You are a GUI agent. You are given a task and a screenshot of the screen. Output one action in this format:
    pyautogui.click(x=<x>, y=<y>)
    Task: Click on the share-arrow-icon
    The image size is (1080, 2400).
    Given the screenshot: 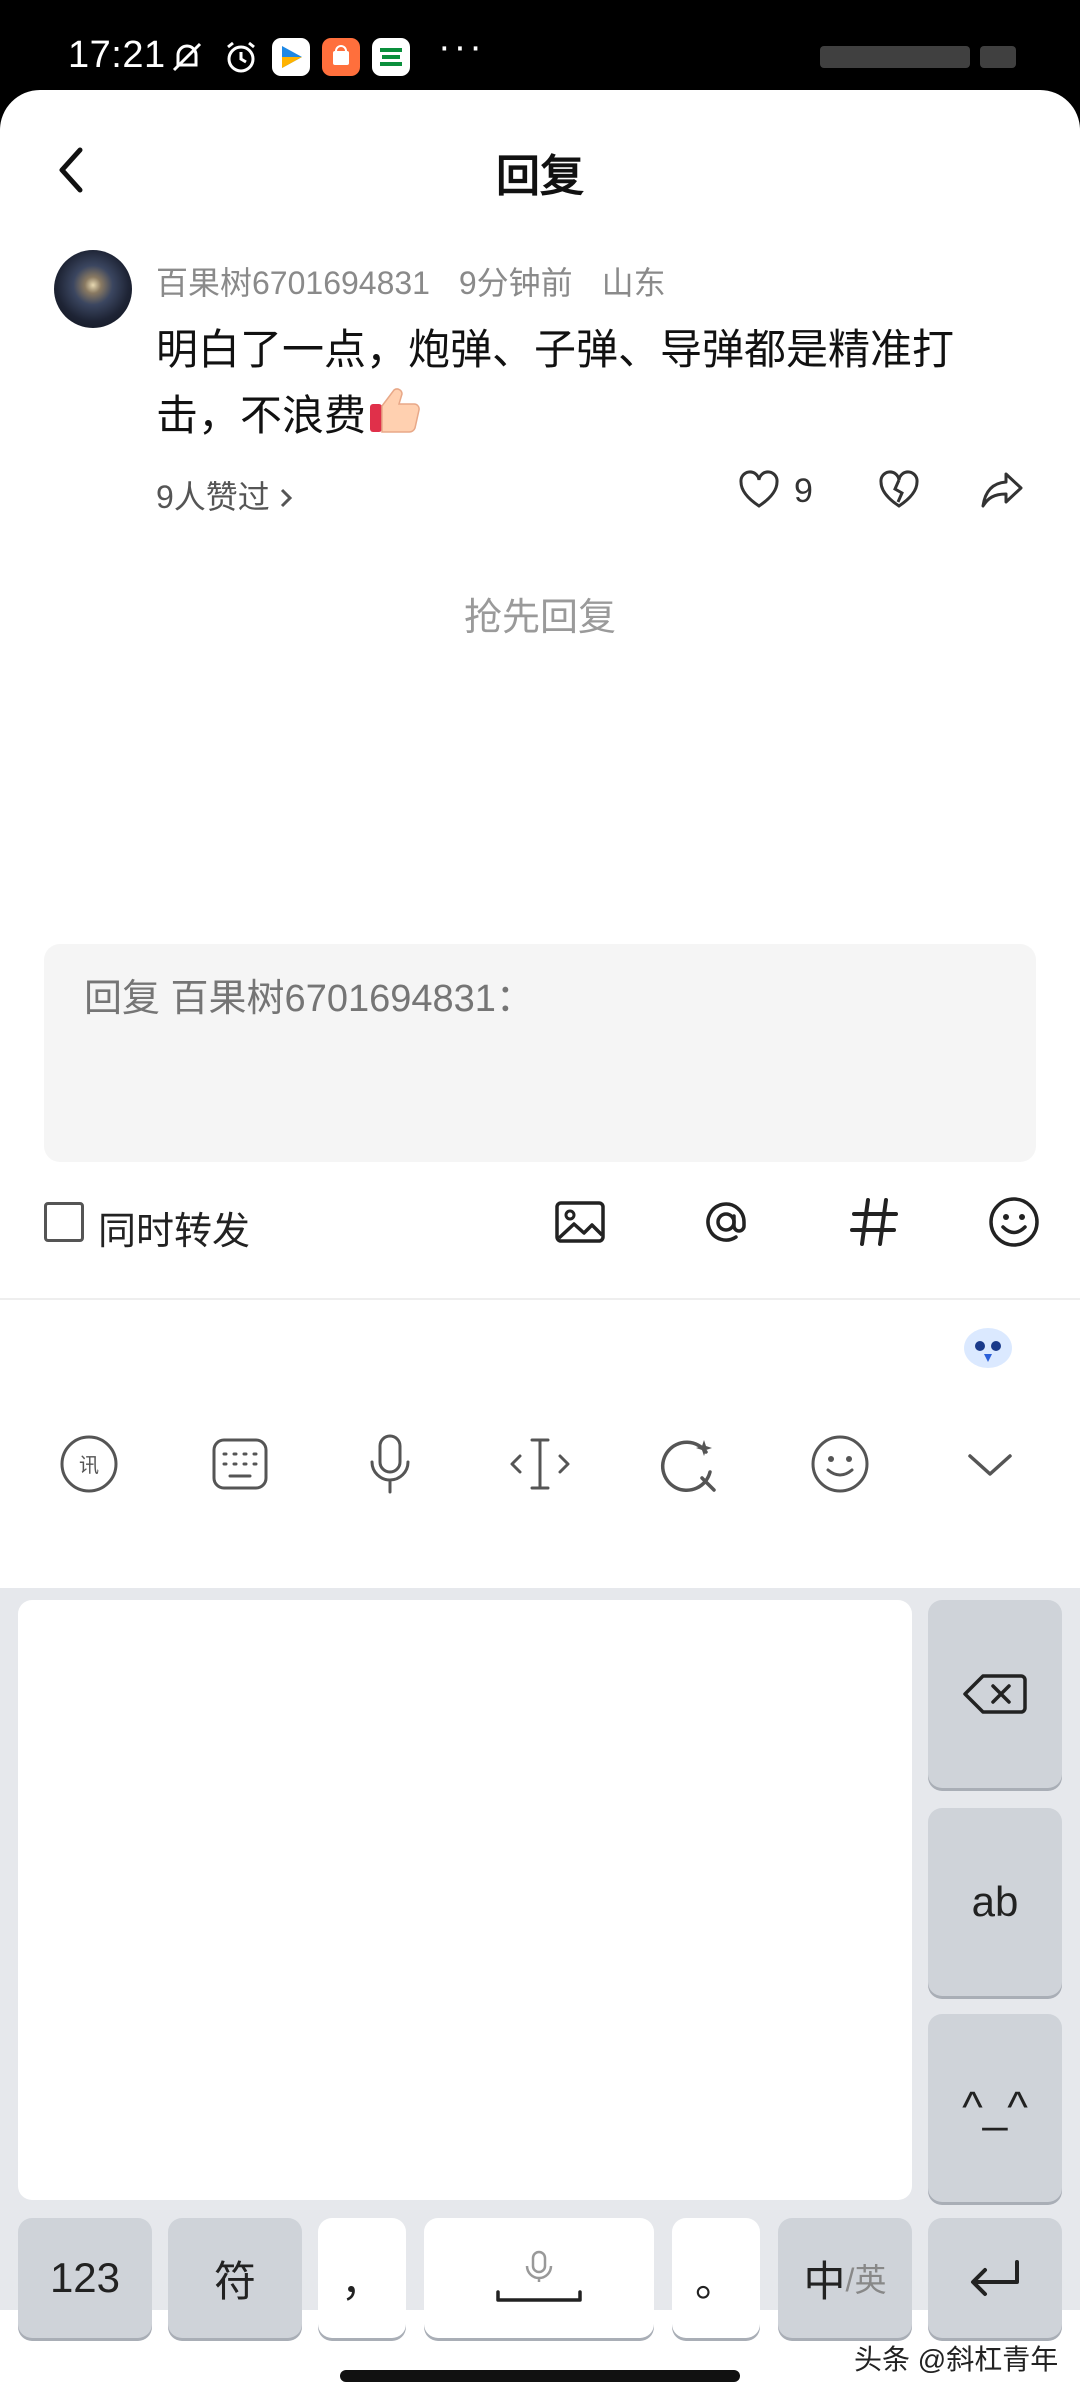 What is the action you would take?
    pyautogui.click(x=1002, y=490)
    